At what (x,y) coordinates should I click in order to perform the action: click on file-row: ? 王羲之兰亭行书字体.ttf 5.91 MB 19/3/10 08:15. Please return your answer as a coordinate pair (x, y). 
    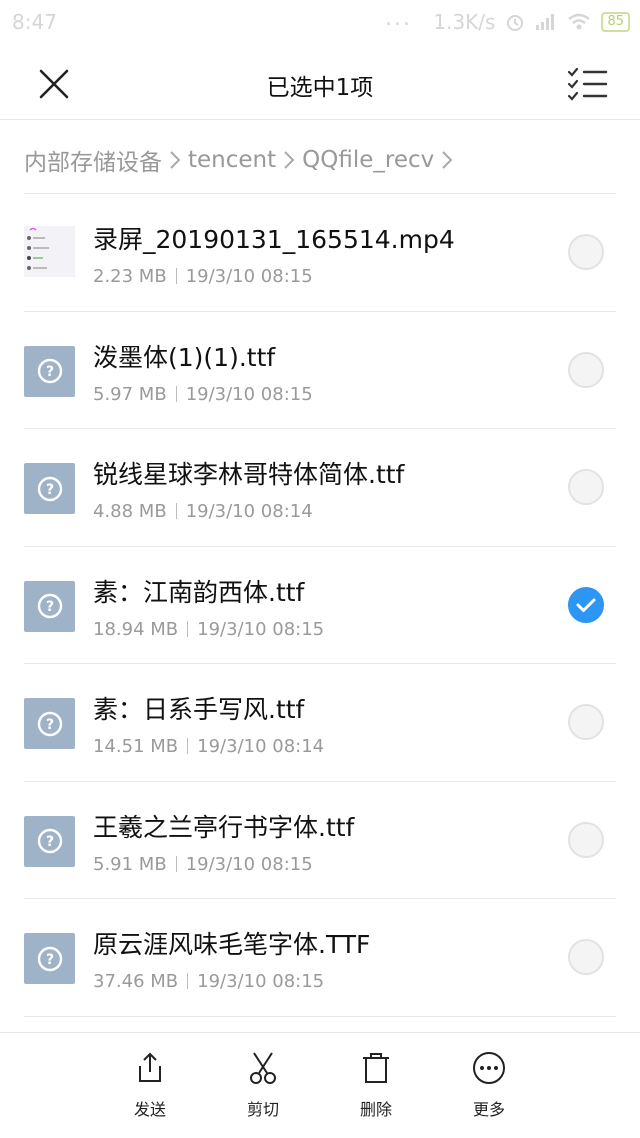
    Looking at the image, I should click on (320, 841).